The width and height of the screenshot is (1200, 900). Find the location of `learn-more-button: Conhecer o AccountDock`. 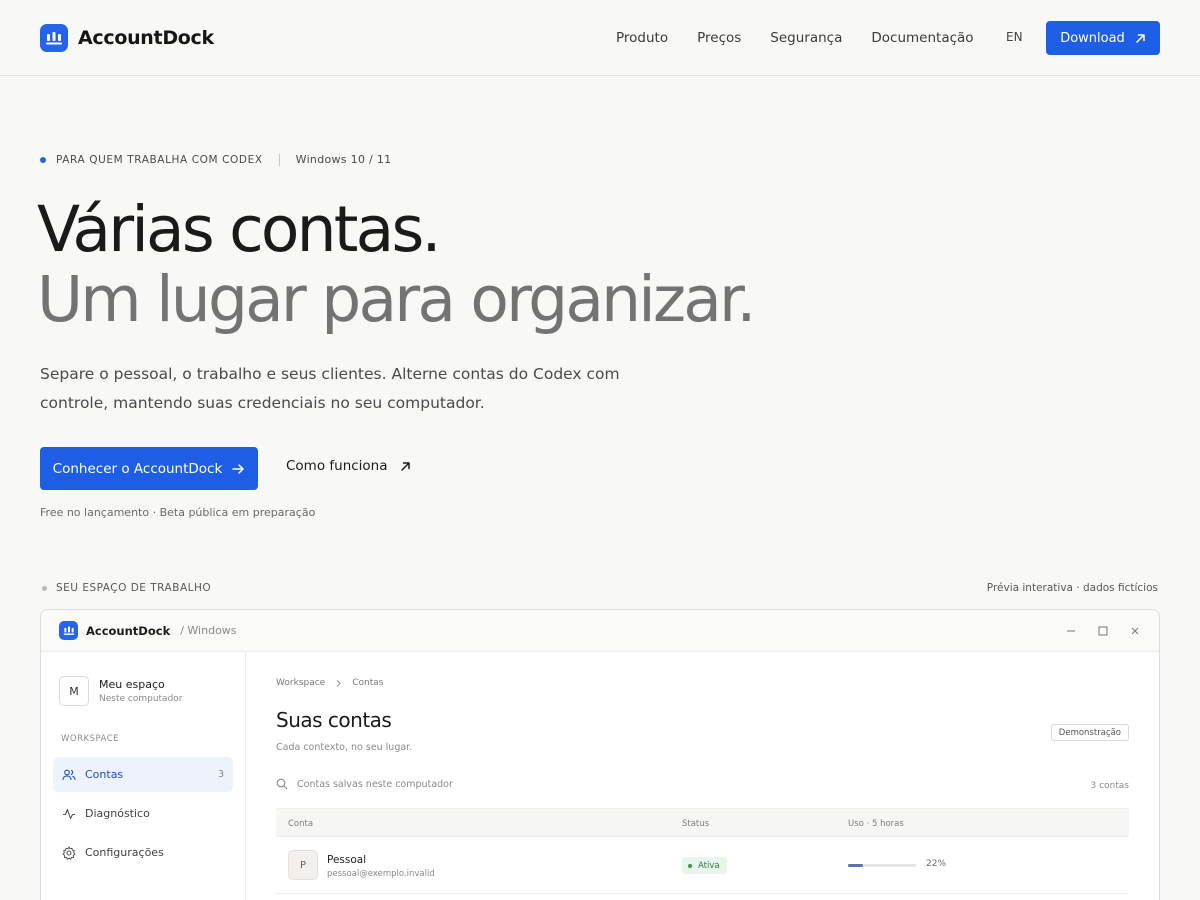

learn-more-button: Conhecer o AccountDock is located at coordinates (149, 468).